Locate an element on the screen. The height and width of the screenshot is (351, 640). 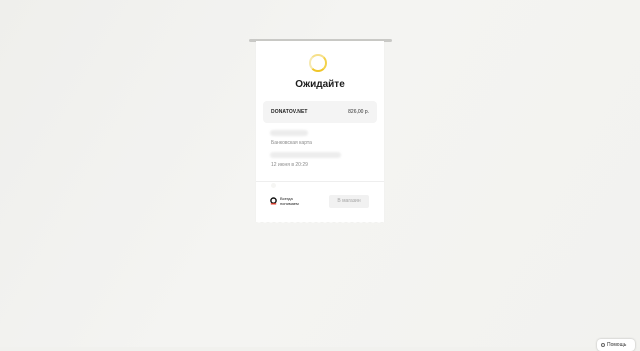
return-to-shop-button: В магазин is located at coordinates (349, 201).